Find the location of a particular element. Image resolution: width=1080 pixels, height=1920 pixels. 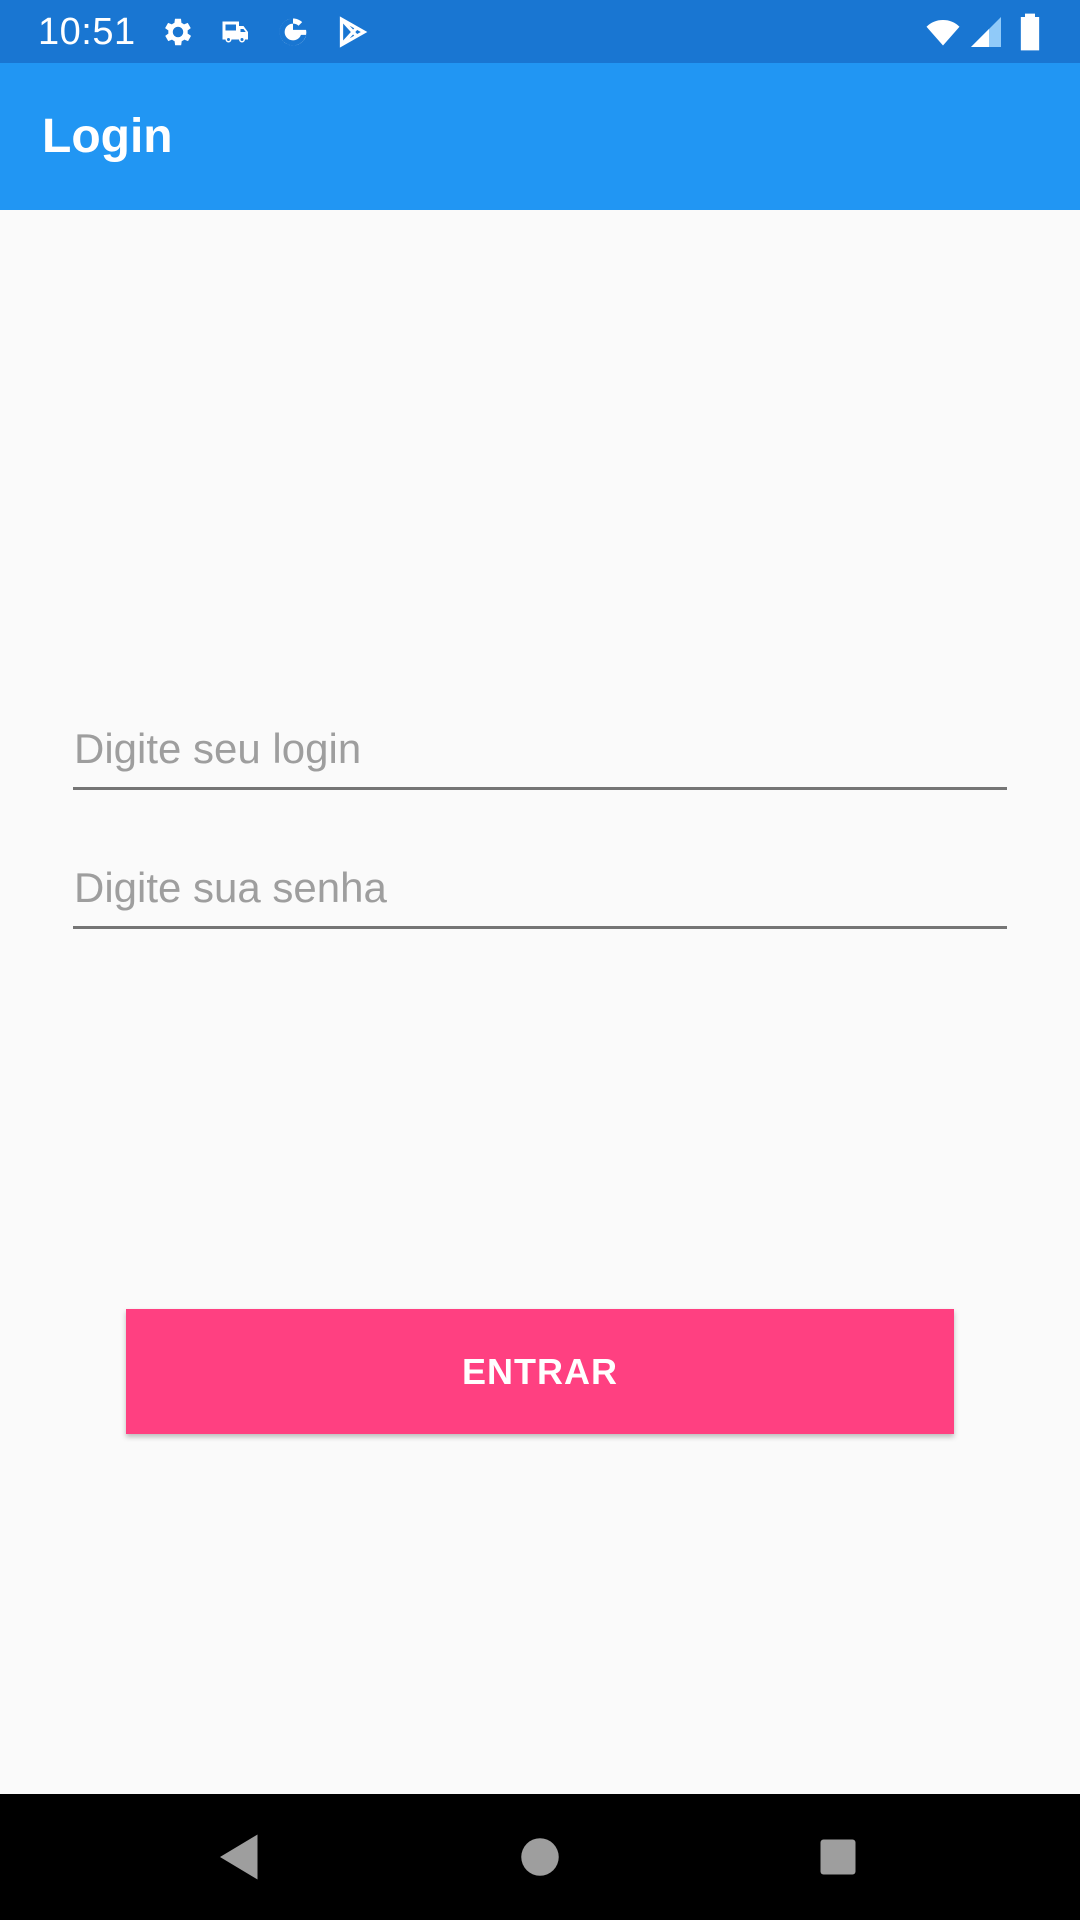

status-time: 10:51 is located at coordinates (87, 32).